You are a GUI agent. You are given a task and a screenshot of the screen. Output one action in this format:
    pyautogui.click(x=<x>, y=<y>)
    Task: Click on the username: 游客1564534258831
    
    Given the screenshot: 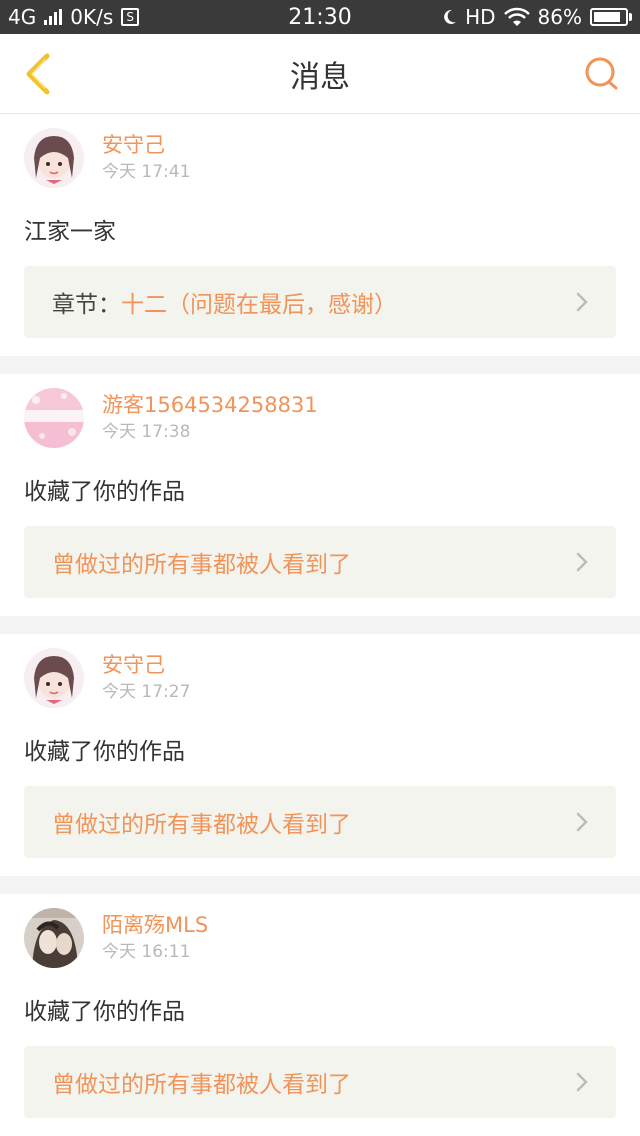 What is the action you would take?
    pyautogui.click(x=210, y=405)
    